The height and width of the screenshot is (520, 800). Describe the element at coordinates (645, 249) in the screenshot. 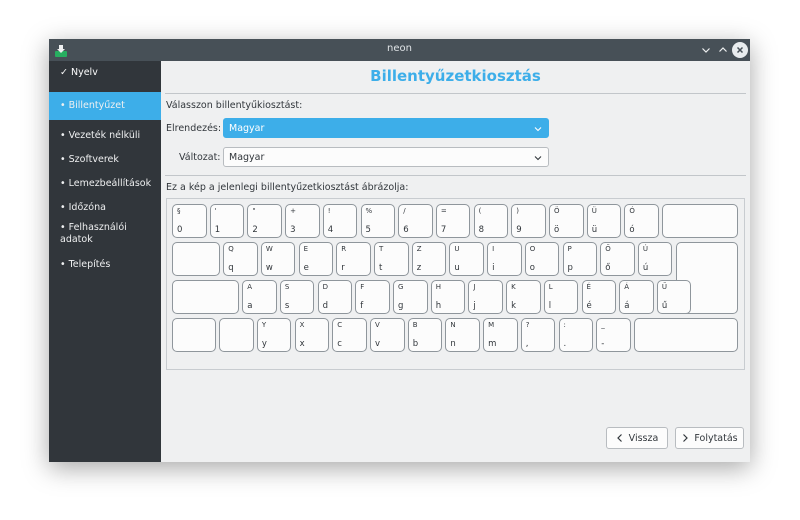

I see `key-shift-label: Ú` at that location.